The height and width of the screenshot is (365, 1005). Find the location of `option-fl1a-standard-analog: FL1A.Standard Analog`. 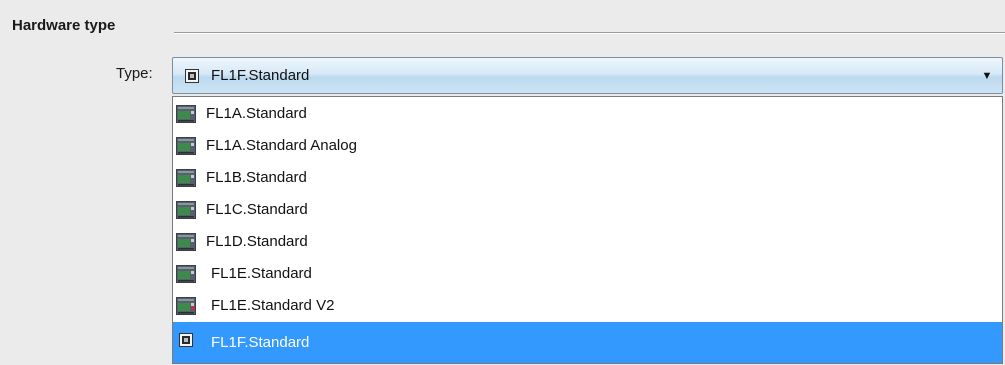

option-fl1a-standard-analog: FL1A.Standard Analog is located at coordinates (587, 146).